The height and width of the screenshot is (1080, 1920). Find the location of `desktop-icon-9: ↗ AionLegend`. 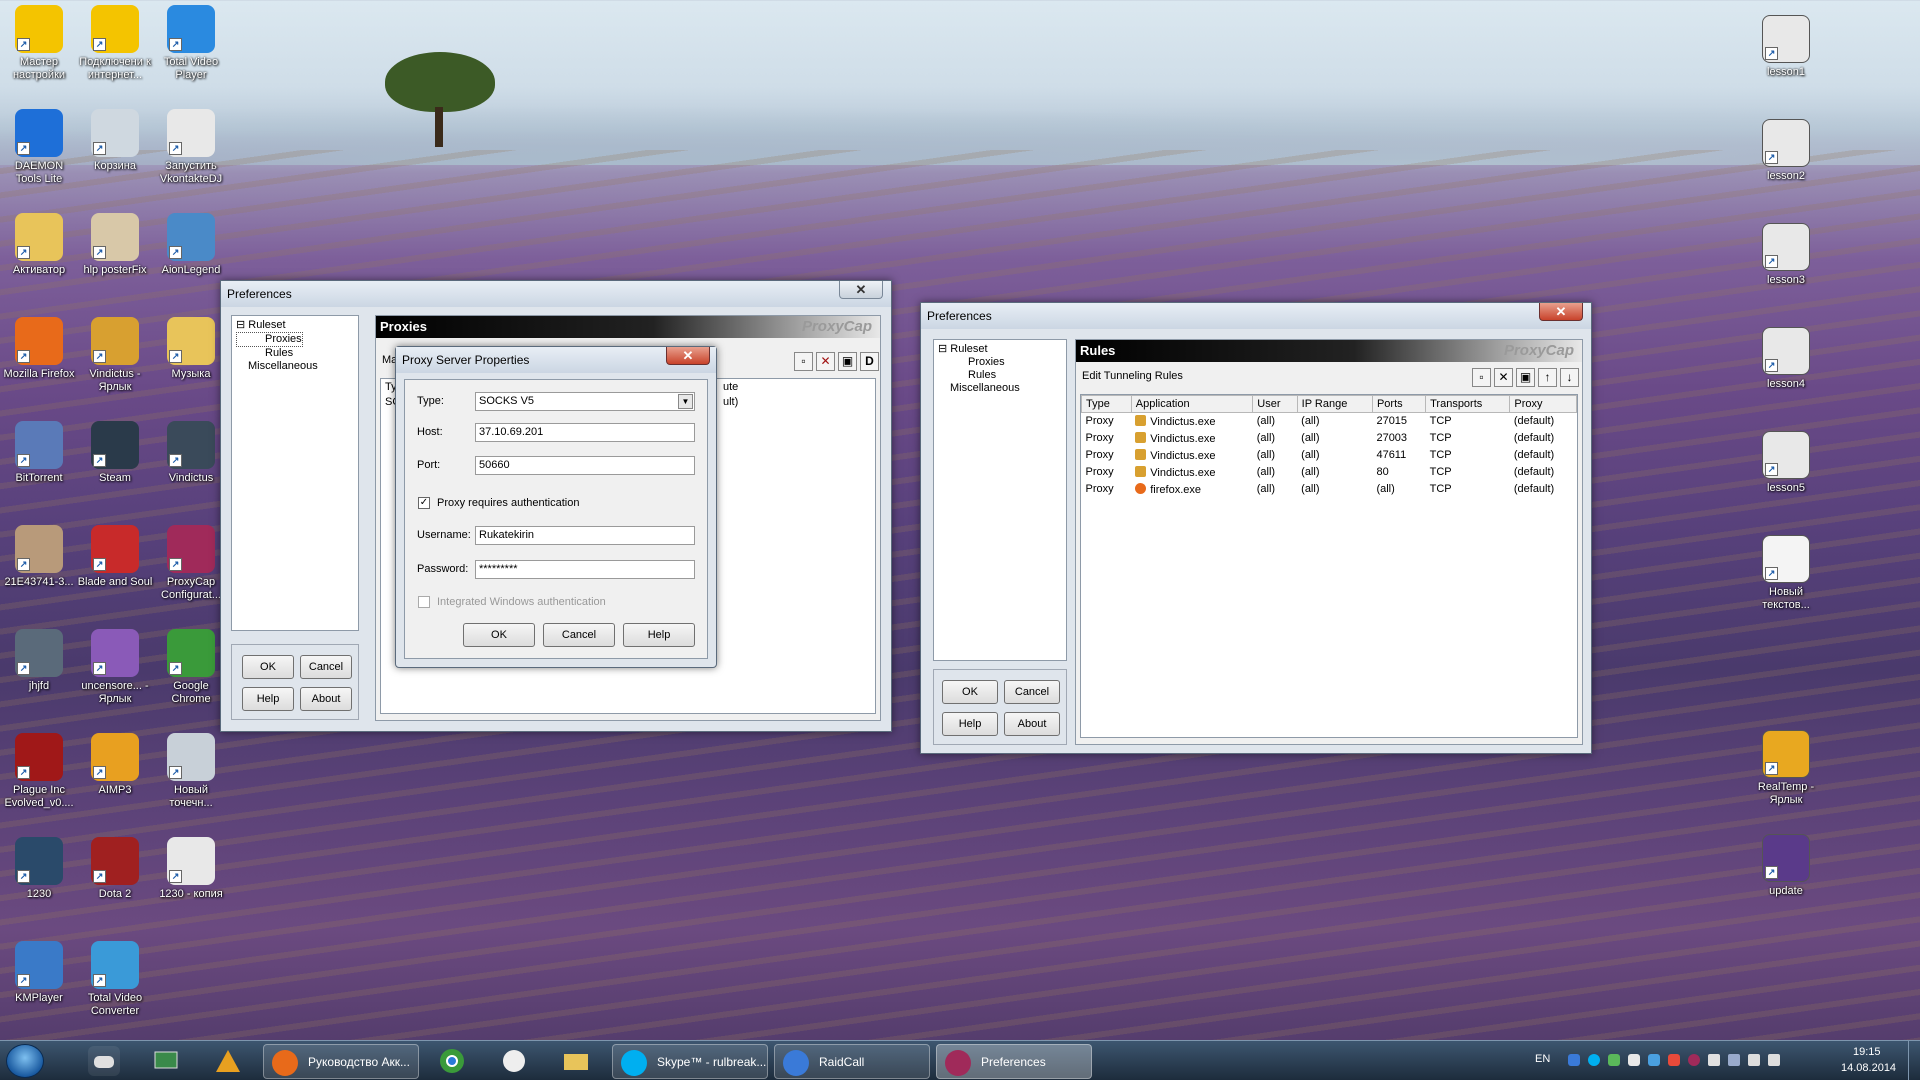

desktop-icon-9: ↗ AionLegend is located at coordinates (191, 245).